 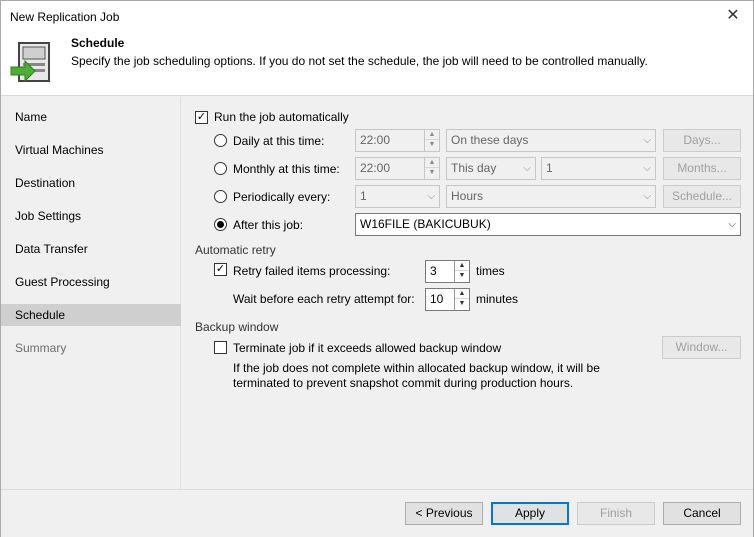 What do you see at coordinates (616, 513) in the screenshot?
I see `finish-button: Finish` at bounding box center [616, 513].